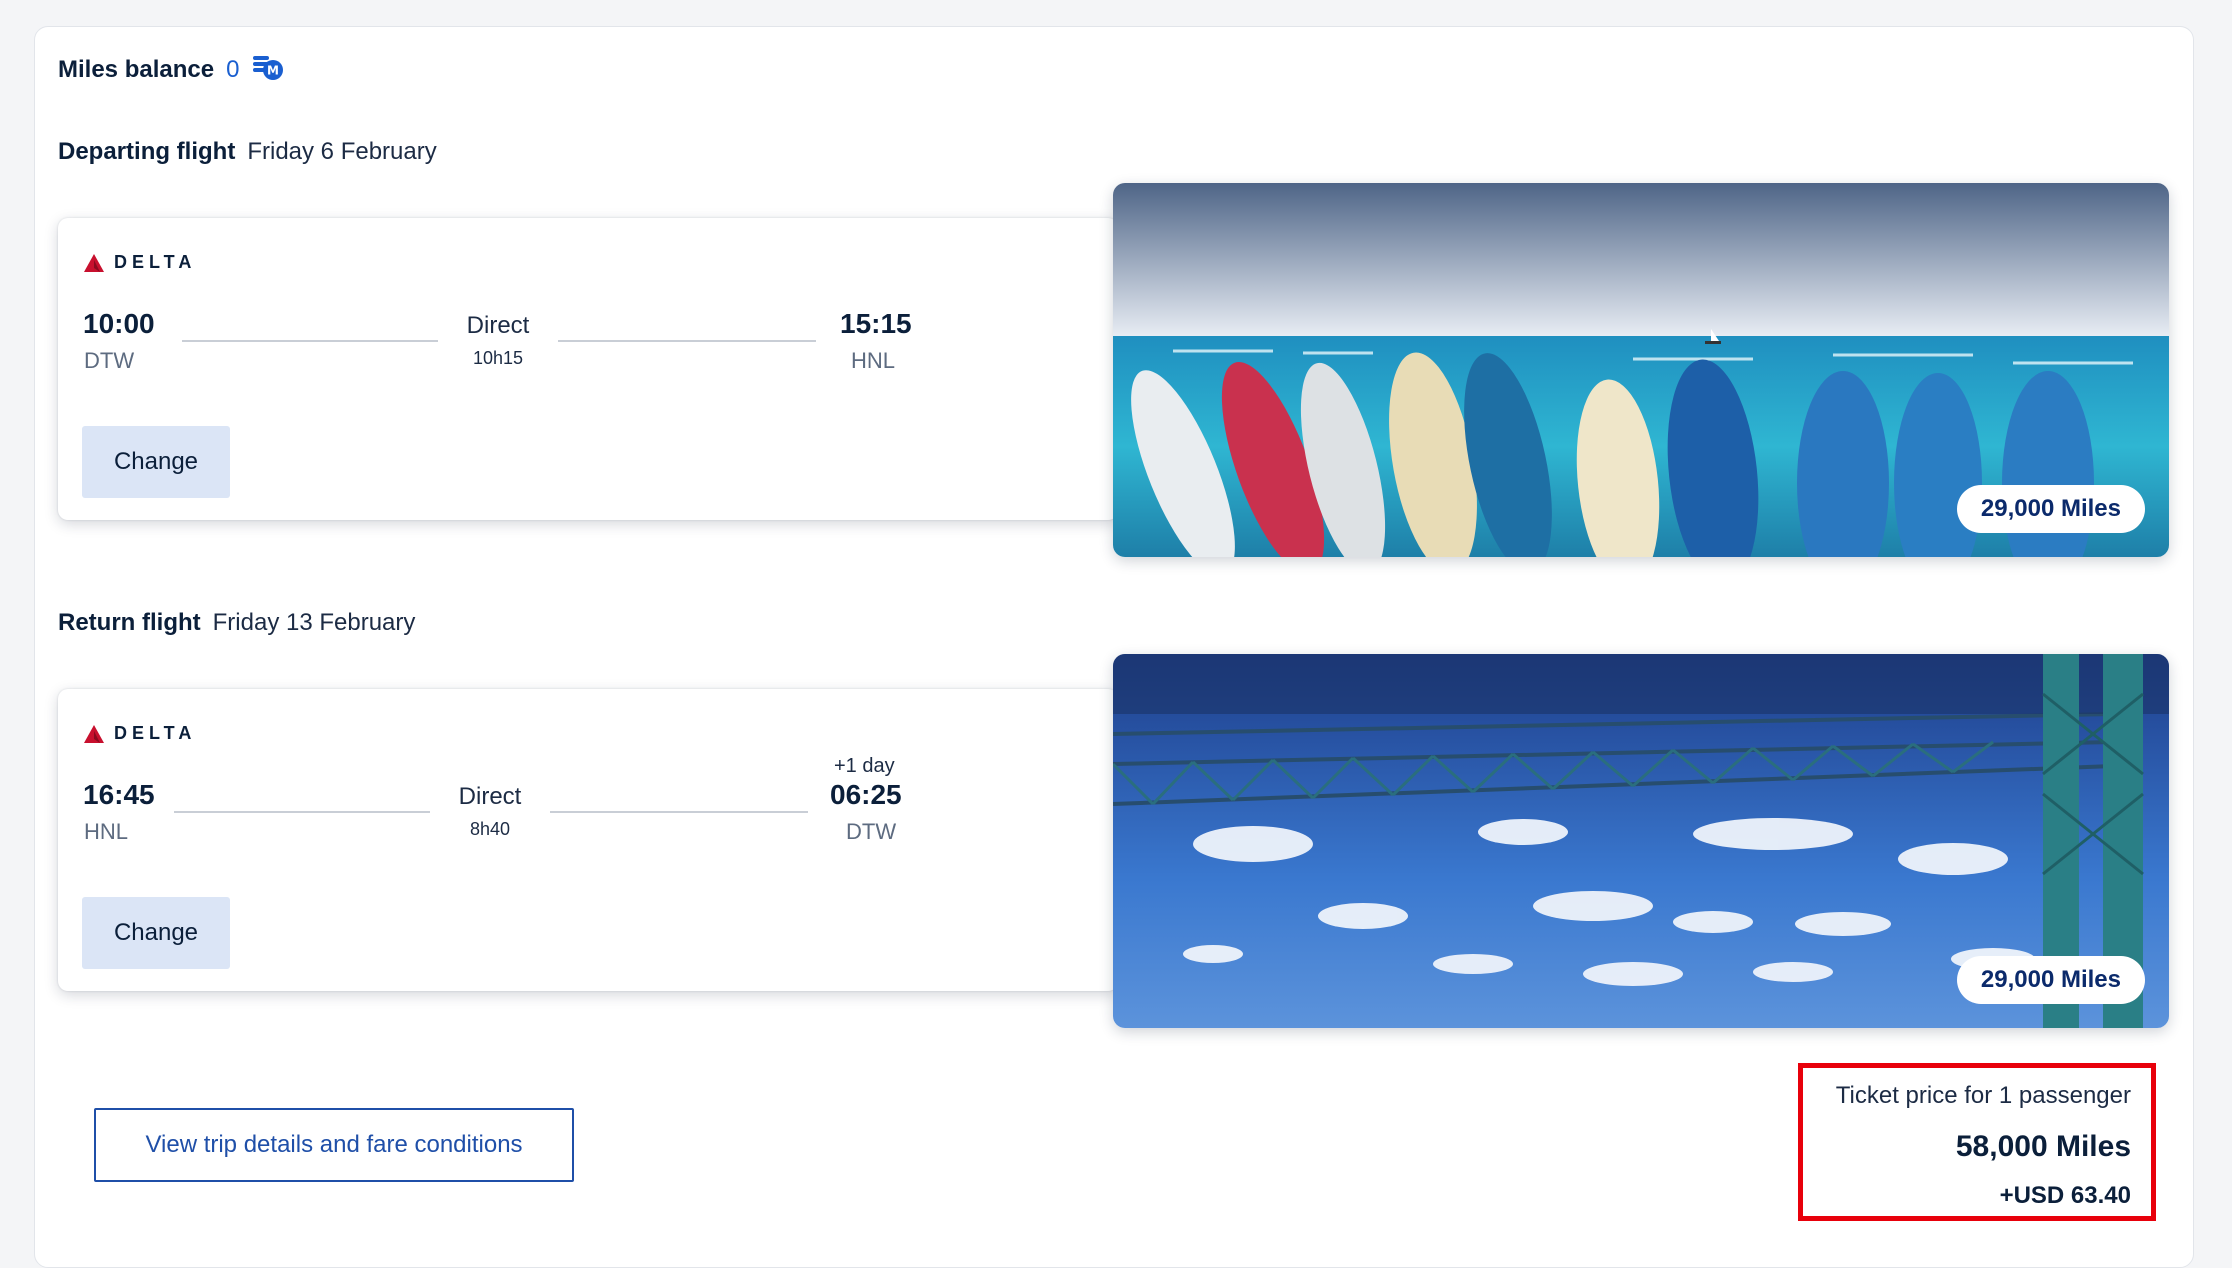 This screenshot has height=1268, width=2232. Describe the element at coordinates (109, 360) in the screenshot. I see `departure-airport: DTW` at that location.